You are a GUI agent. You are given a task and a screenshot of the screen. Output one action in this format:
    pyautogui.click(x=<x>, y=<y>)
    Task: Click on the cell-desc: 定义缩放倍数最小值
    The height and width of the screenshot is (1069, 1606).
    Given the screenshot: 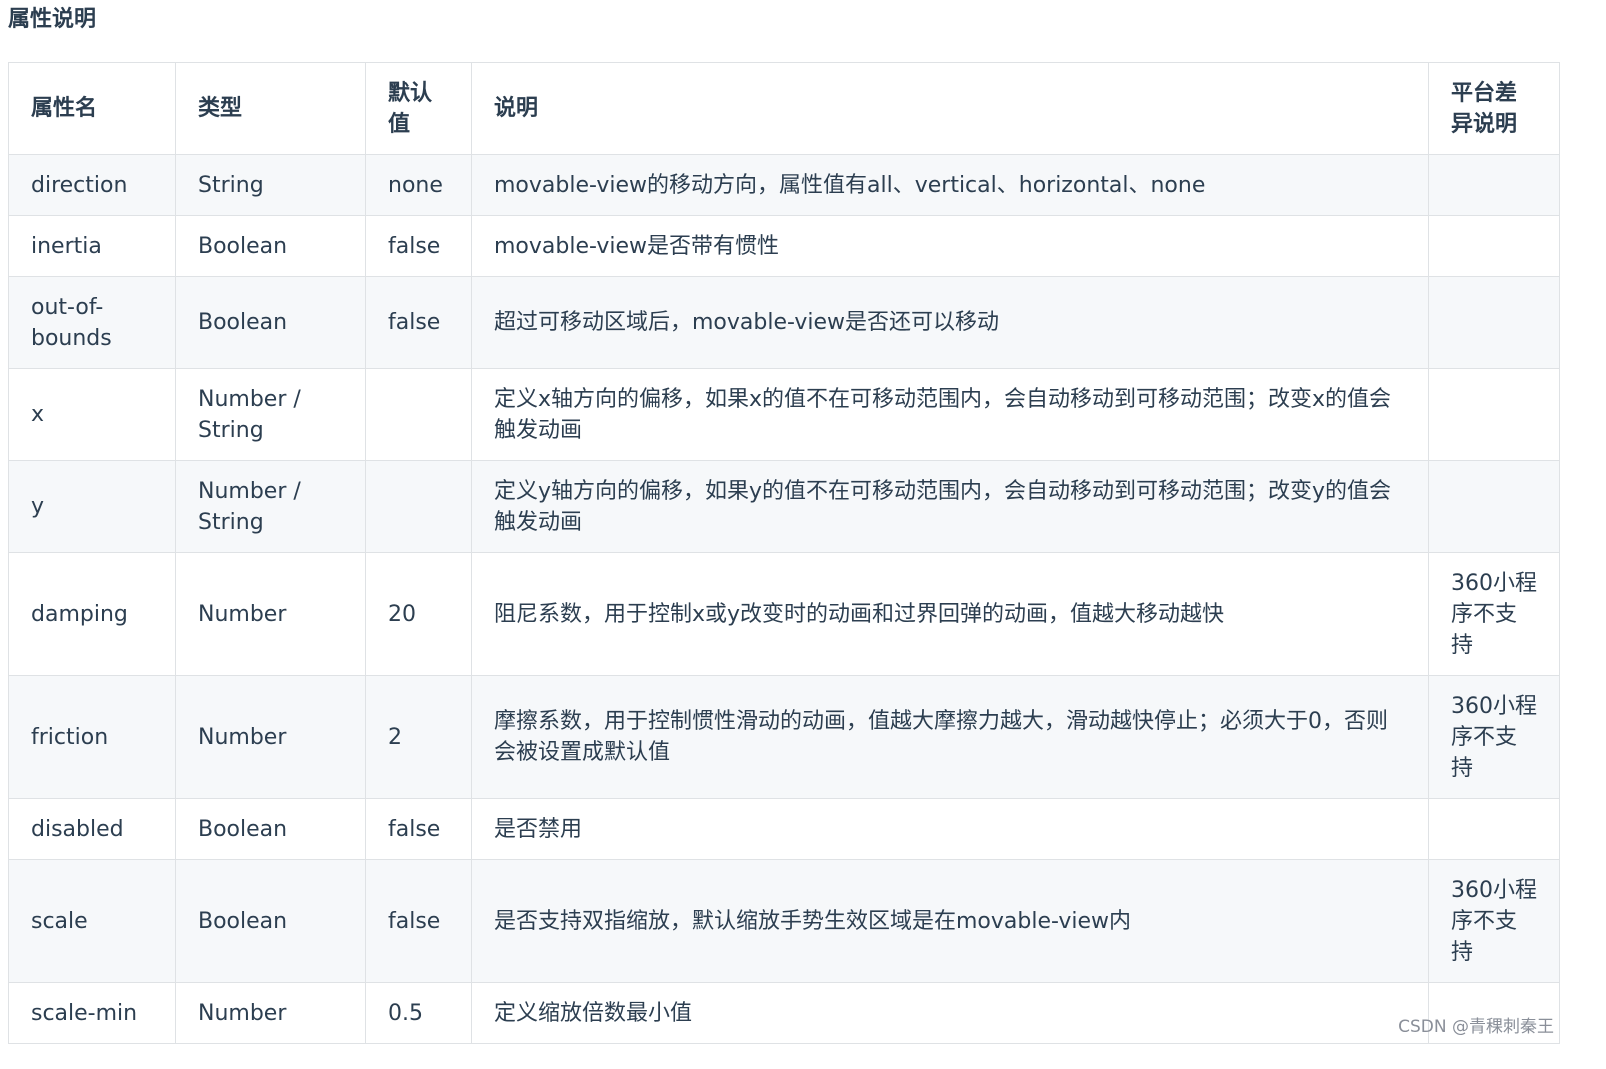 What is the action you would take?
    pyautogui.click(x=950, y=1013)
    